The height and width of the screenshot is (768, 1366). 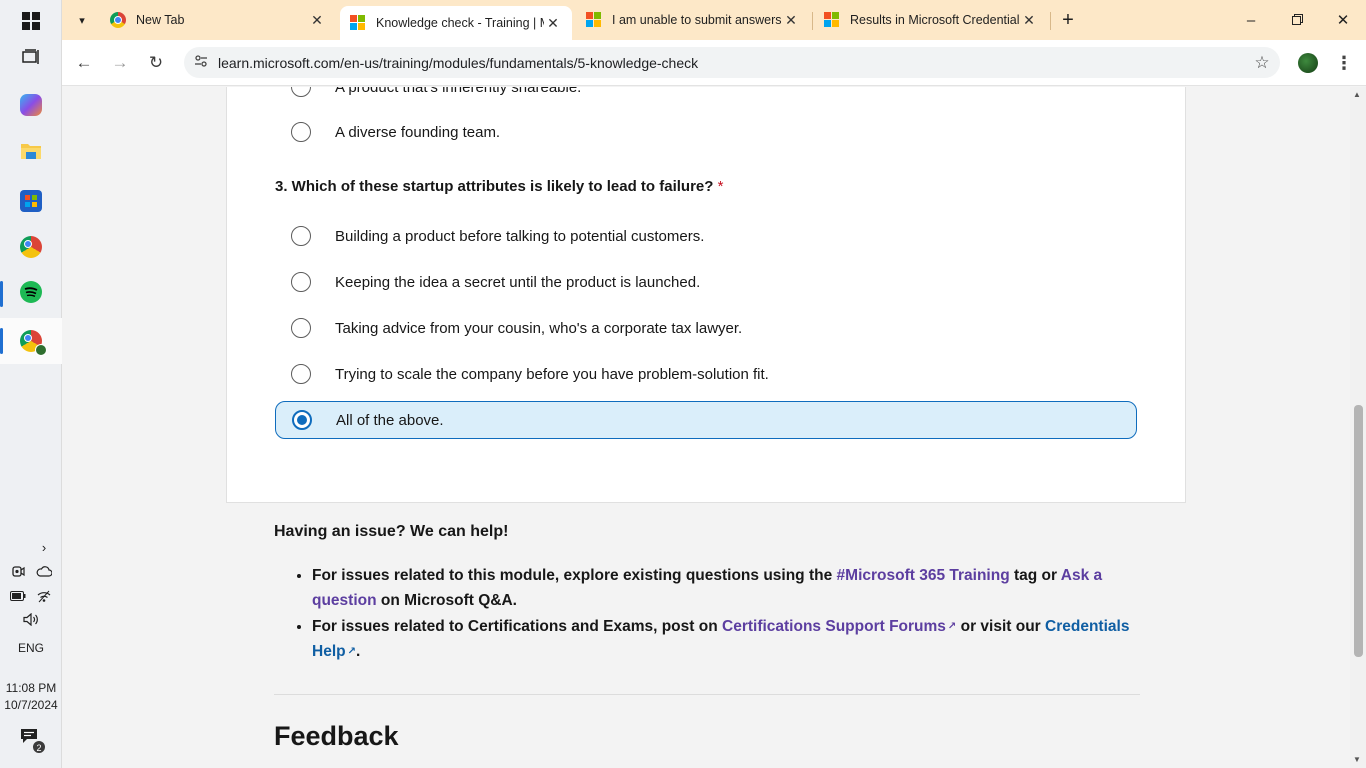 What do you see at coordinates (302, 420) in the screenshot?
I see `radio-button-checked` at bounding box center [302, 420].